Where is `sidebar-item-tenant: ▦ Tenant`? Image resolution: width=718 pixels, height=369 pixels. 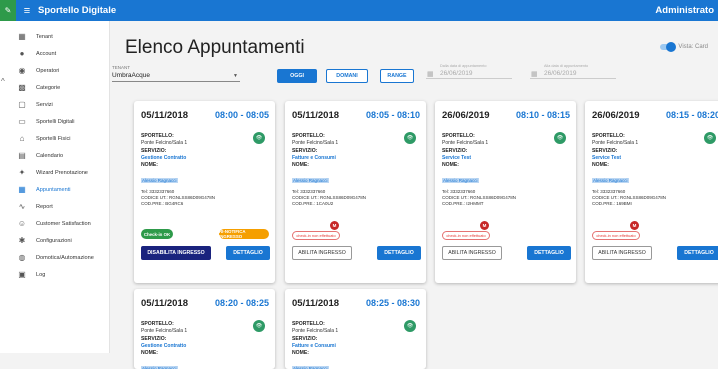
sidebar-item-tenant: ▦ Tenant is located at coordinates (54, 36).